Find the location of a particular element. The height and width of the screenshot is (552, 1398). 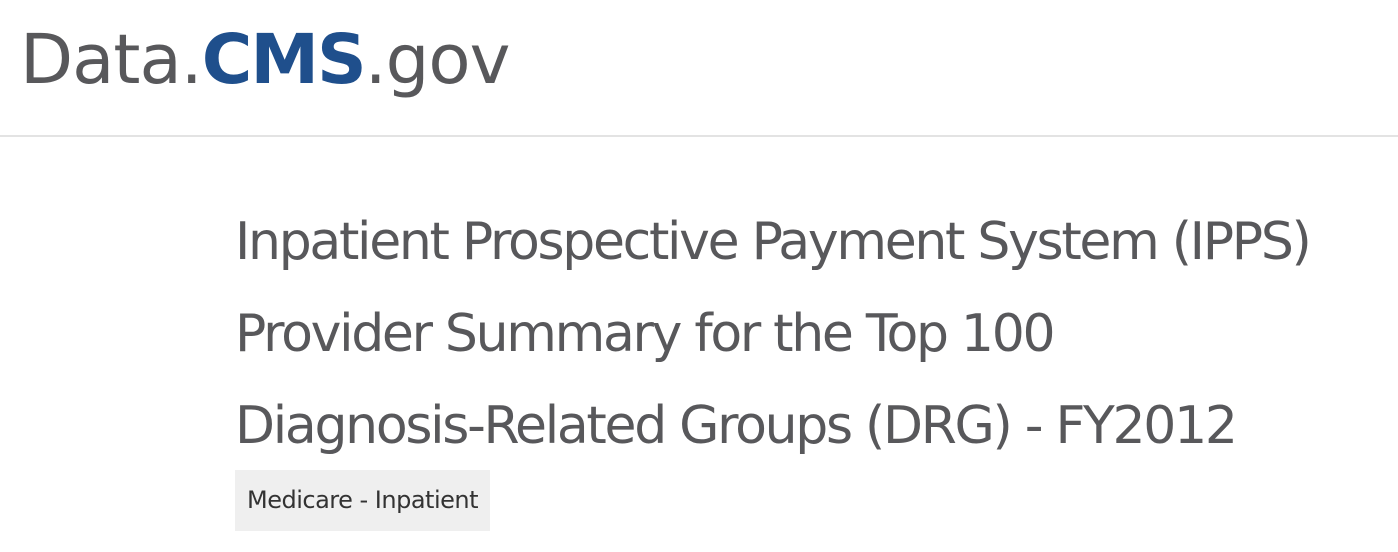

dataset-title-line: Diagnosis-Related Groups (DRG) - FY2012 is located at coordinates (736, 426).